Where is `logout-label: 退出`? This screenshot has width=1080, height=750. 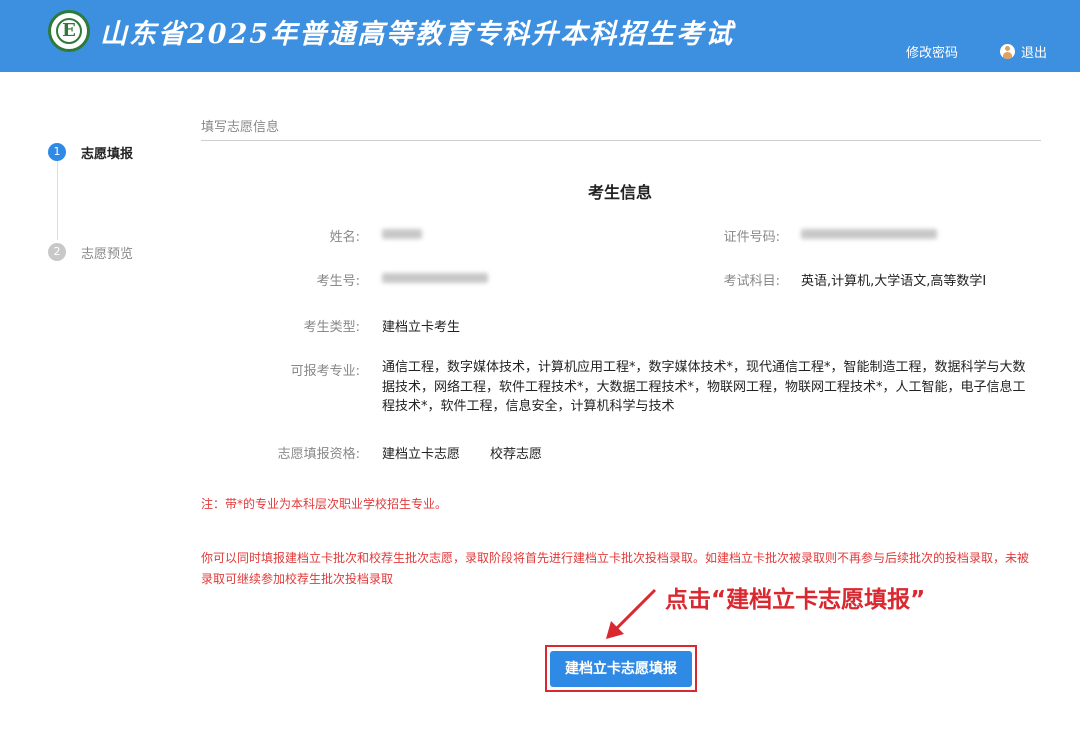
logout-label: 退出 is located at coordinates (1034, 53).